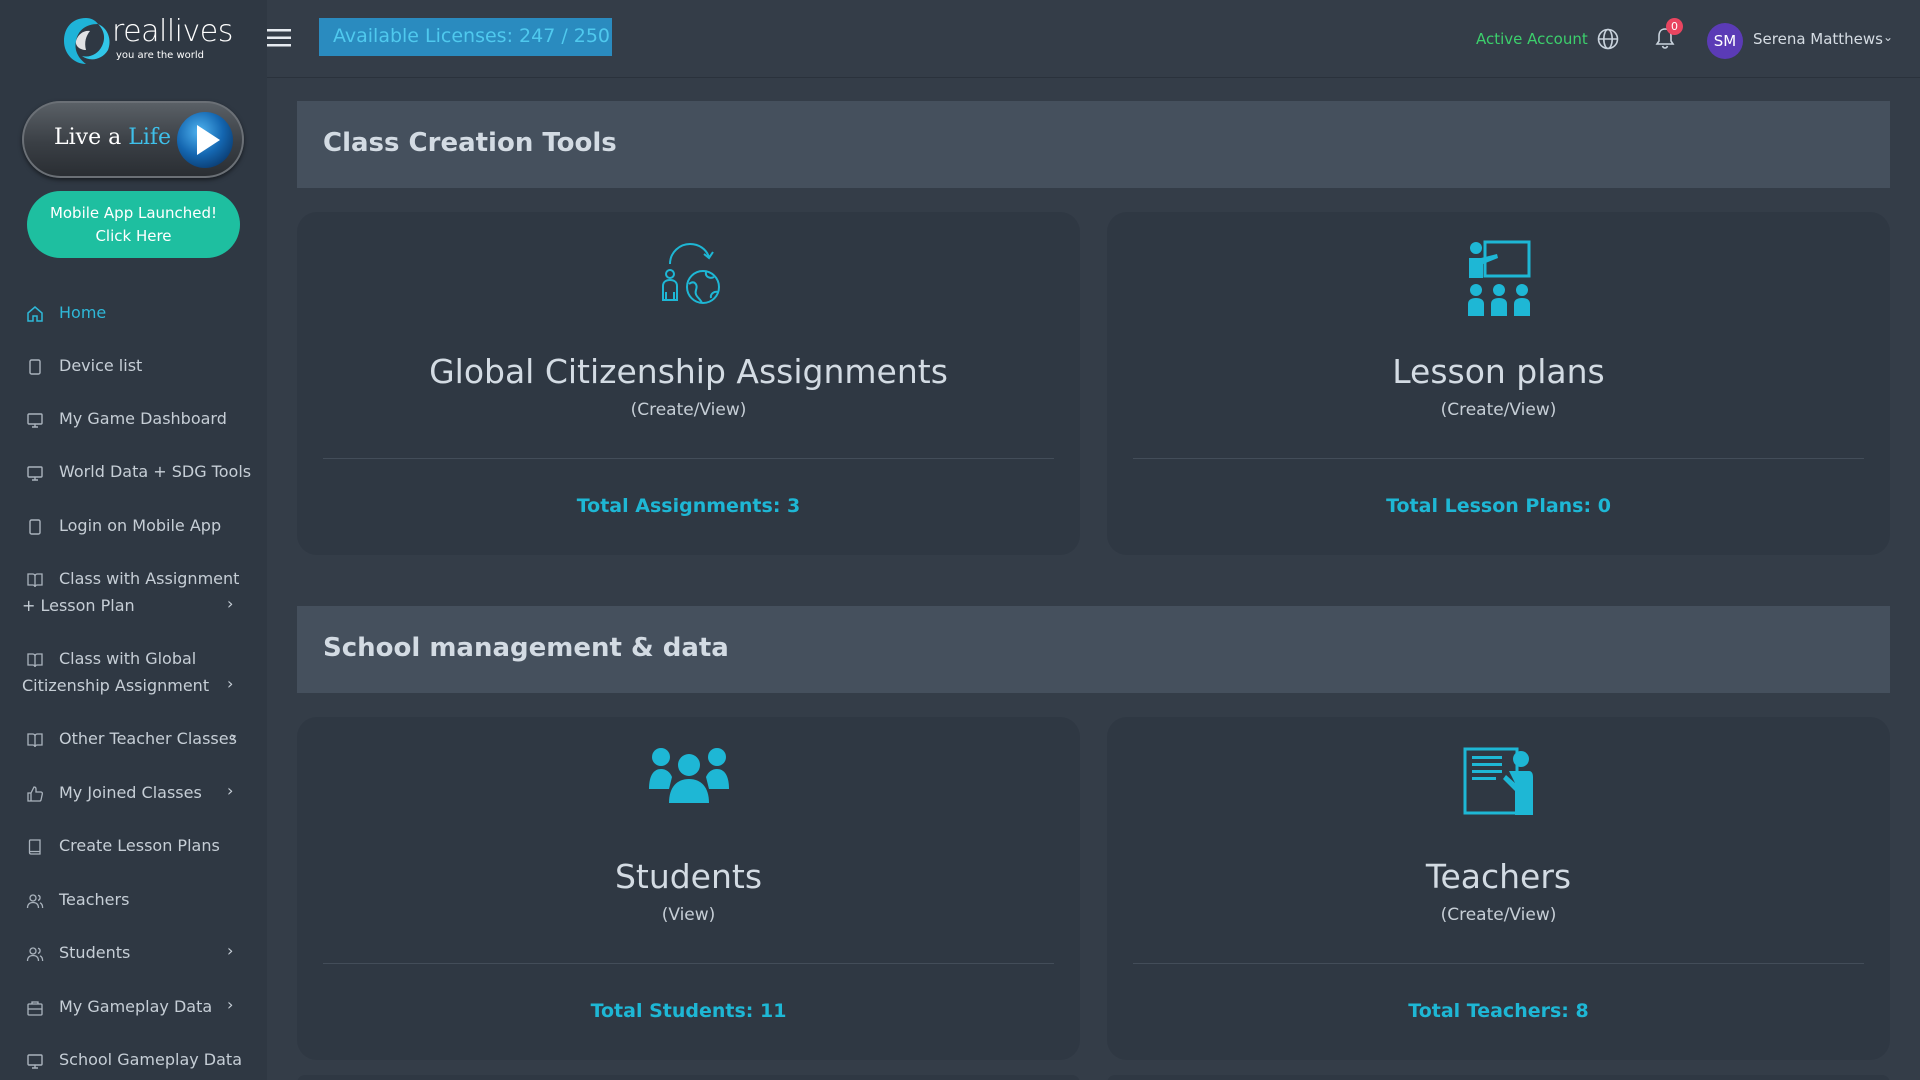 This screenshot has width=1920, height=1080. Describe the element at coordinates (78, 605) in the screenshot. I see `sidebar-item-label-line2: + Lesson Plan` at that location.